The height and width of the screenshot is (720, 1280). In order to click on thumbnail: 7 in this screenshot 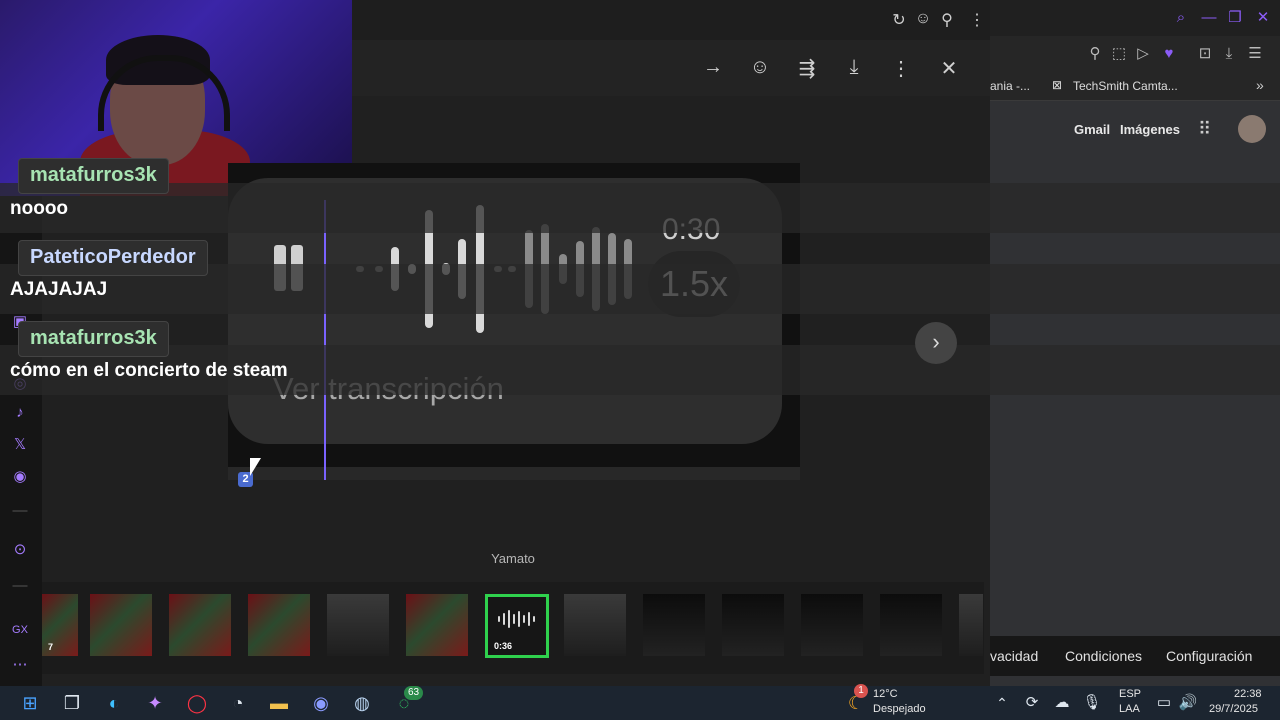, I will do `click(60, 625)`.